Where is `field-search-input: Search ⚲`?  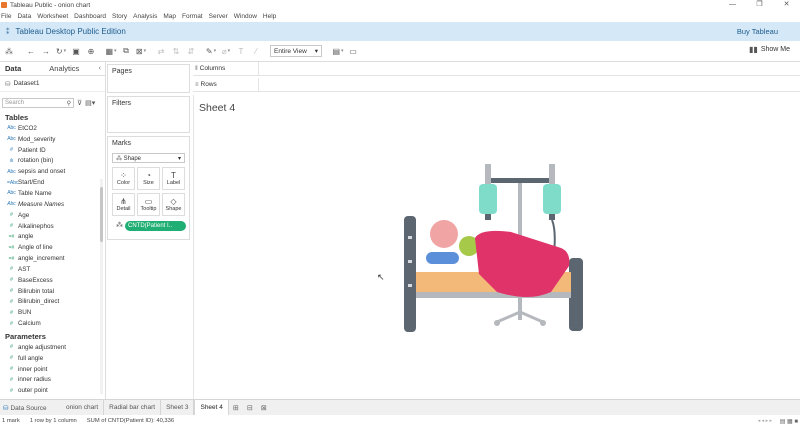 field-search-input: Search ⚲ is located at coordinates (38, 103).